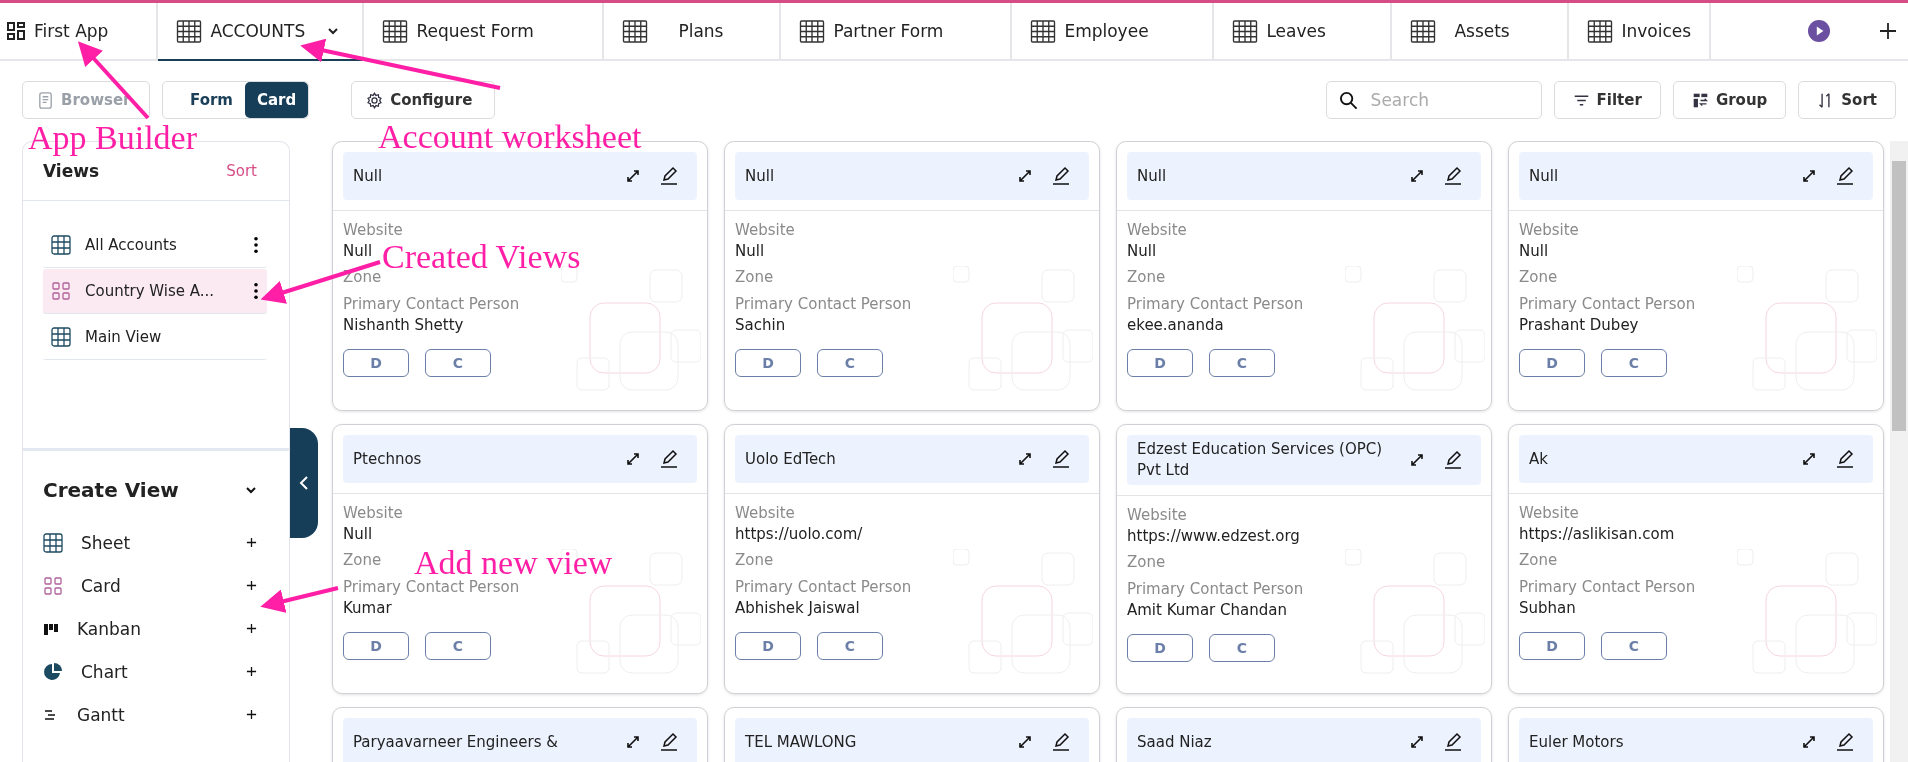  What do you see at coordinates (897, 31) in the screenshot?
I see `tab: Partner Form` at bounding box center [897, 31].